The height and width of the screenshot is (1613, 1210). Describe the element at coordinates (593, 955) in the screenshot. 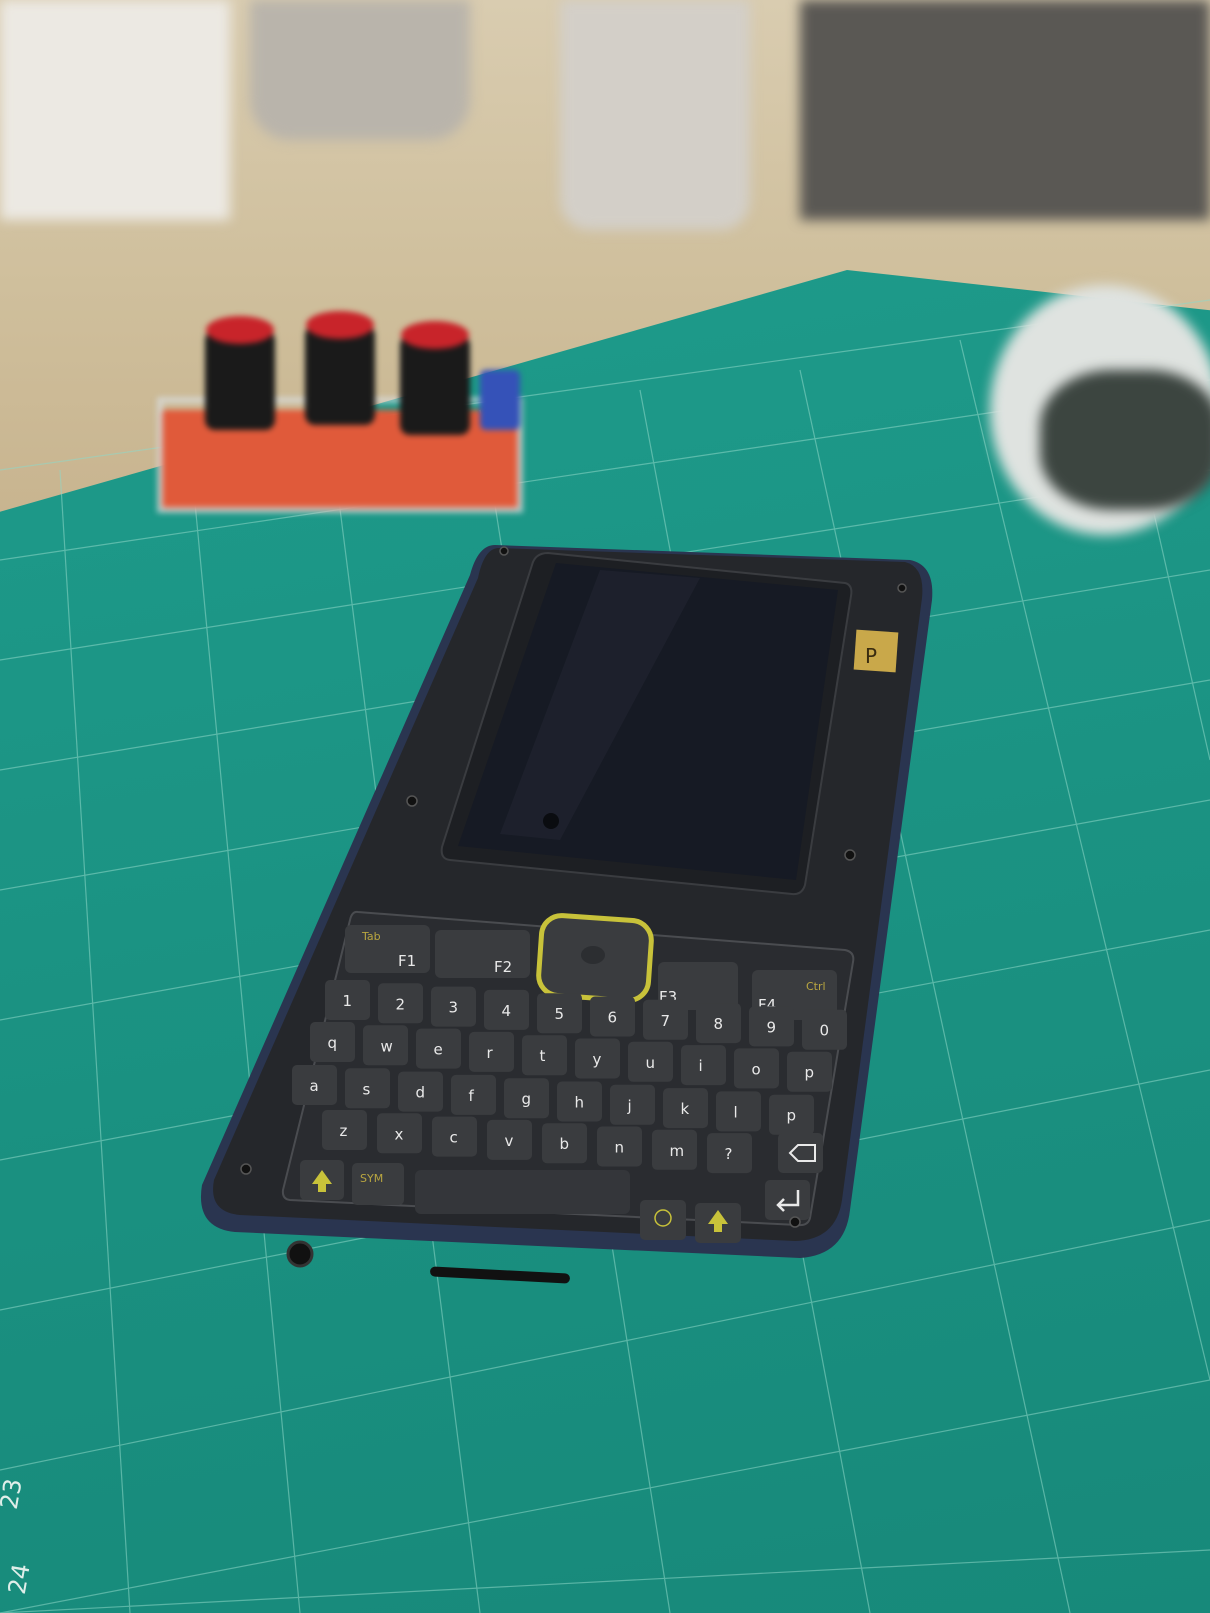

I see `dpad-center` at that location.